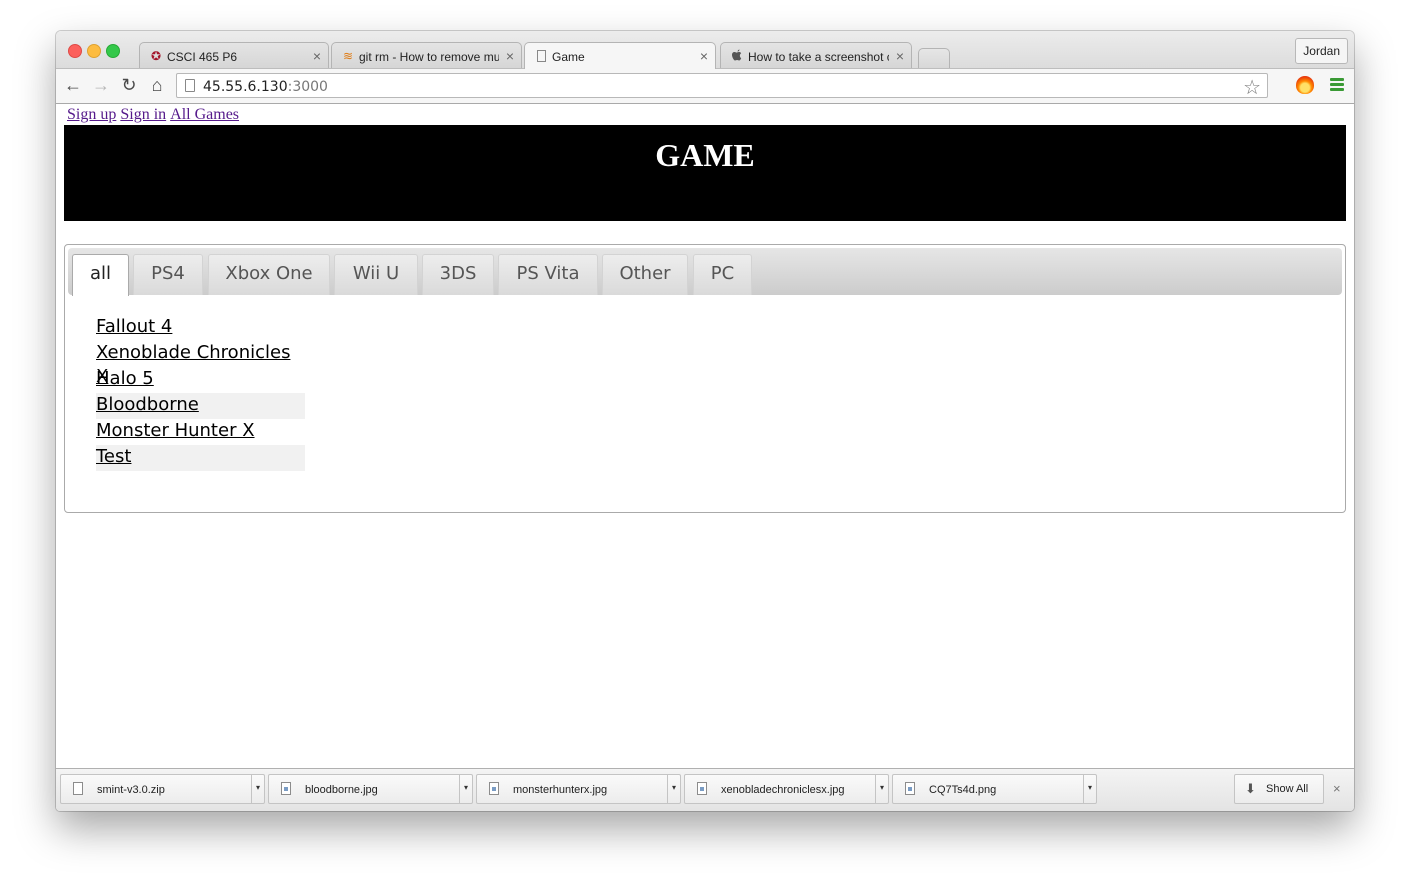  Describe the element at coordinates (307, 87) in the screenshot. I see `url-port: :3000` at that location.